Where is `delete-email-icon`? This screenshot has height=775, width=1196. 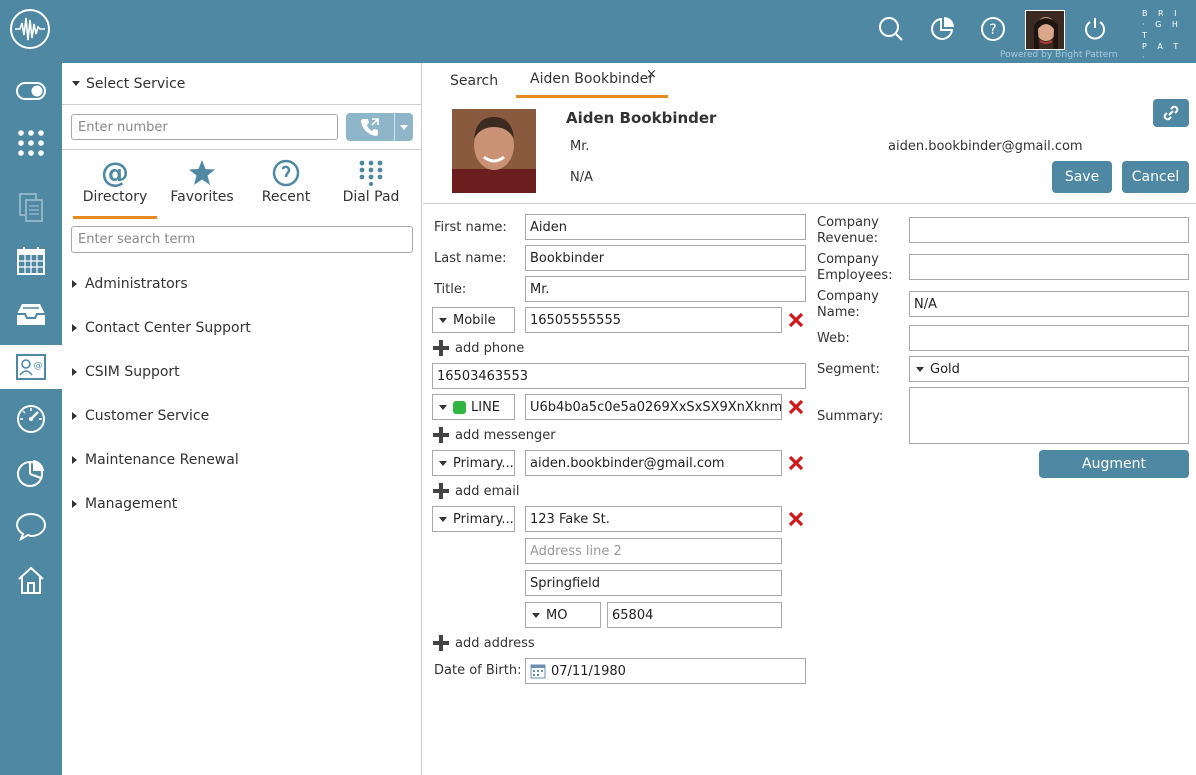 delete-email-icon is located at coordinates (796, 463).